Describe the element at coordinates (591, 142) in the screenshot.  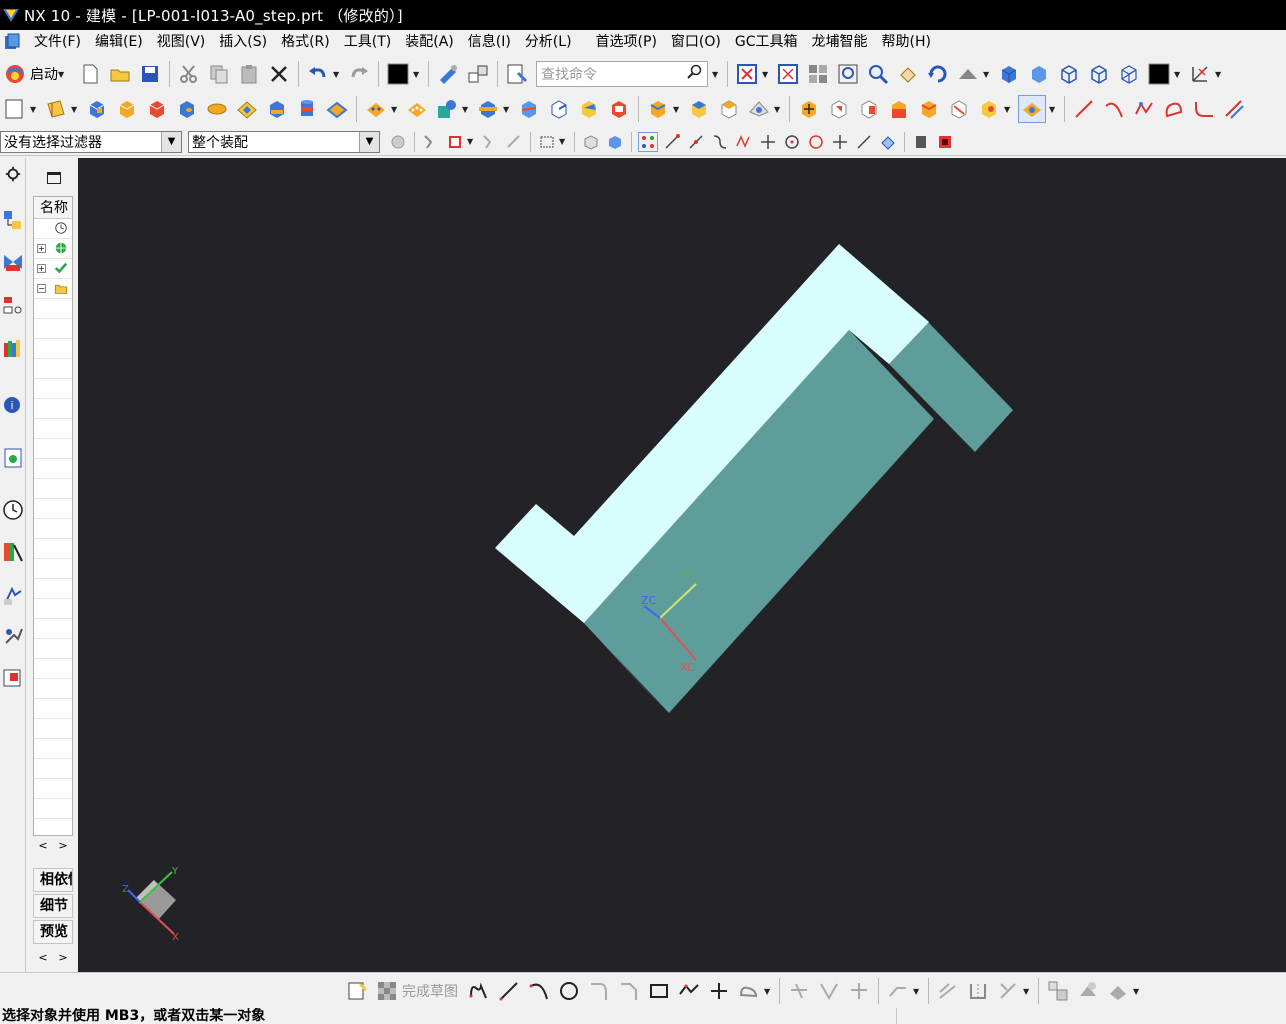
I see `solid-body-filter-icon` at that location.